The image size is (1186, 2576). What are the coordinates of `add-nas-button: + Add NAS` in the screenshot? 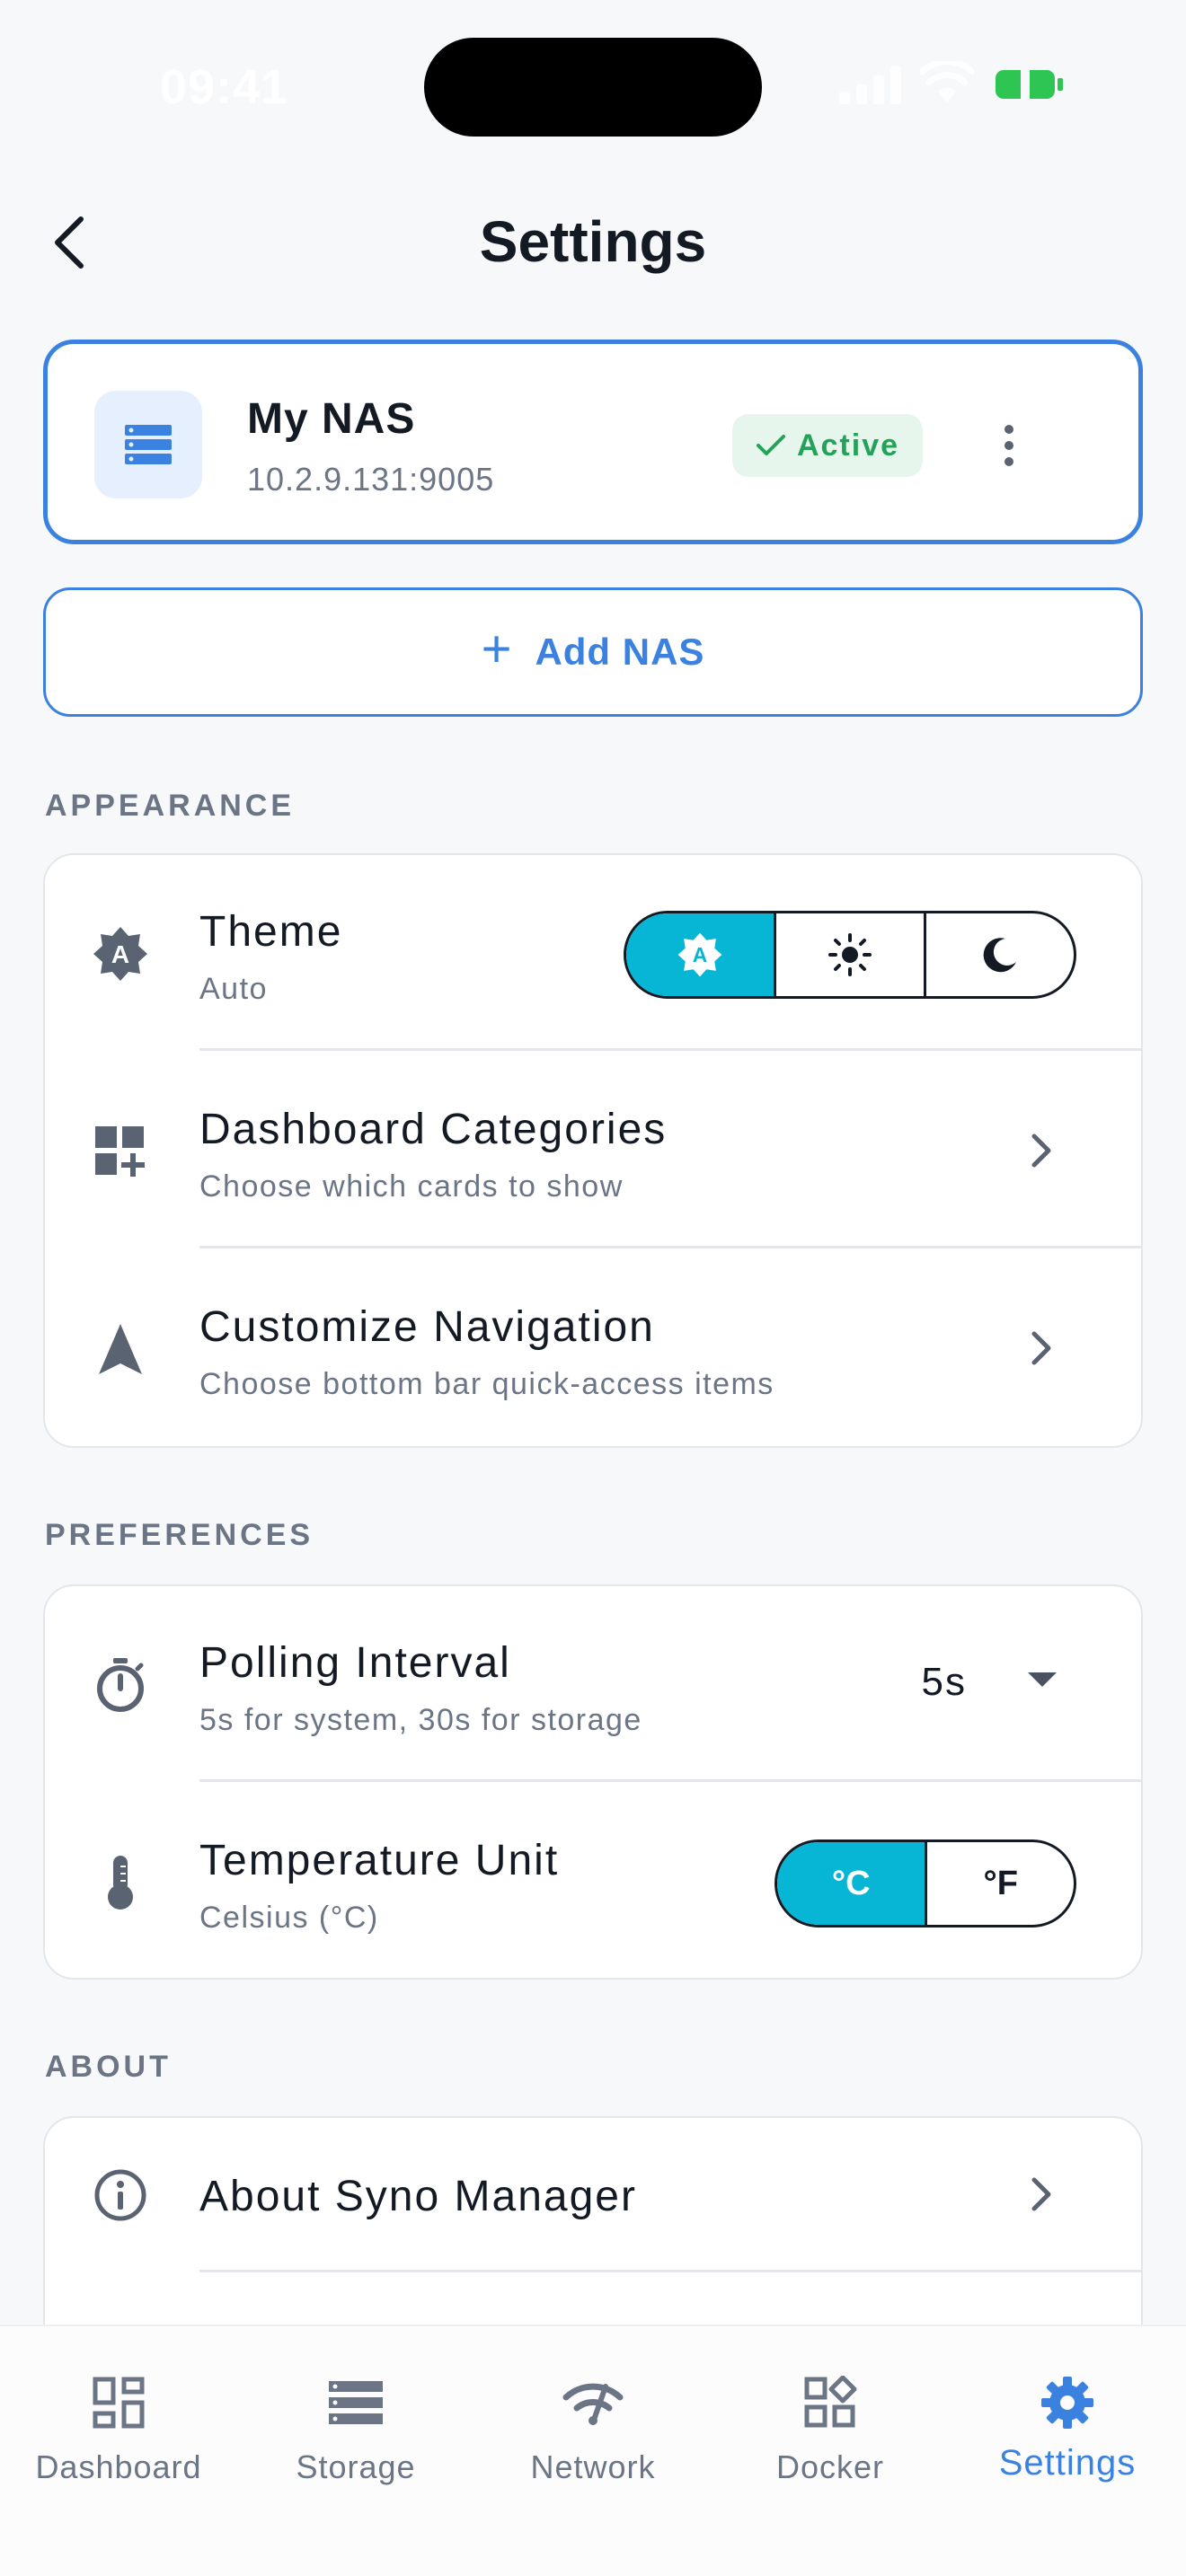 It's located at (593, 652).